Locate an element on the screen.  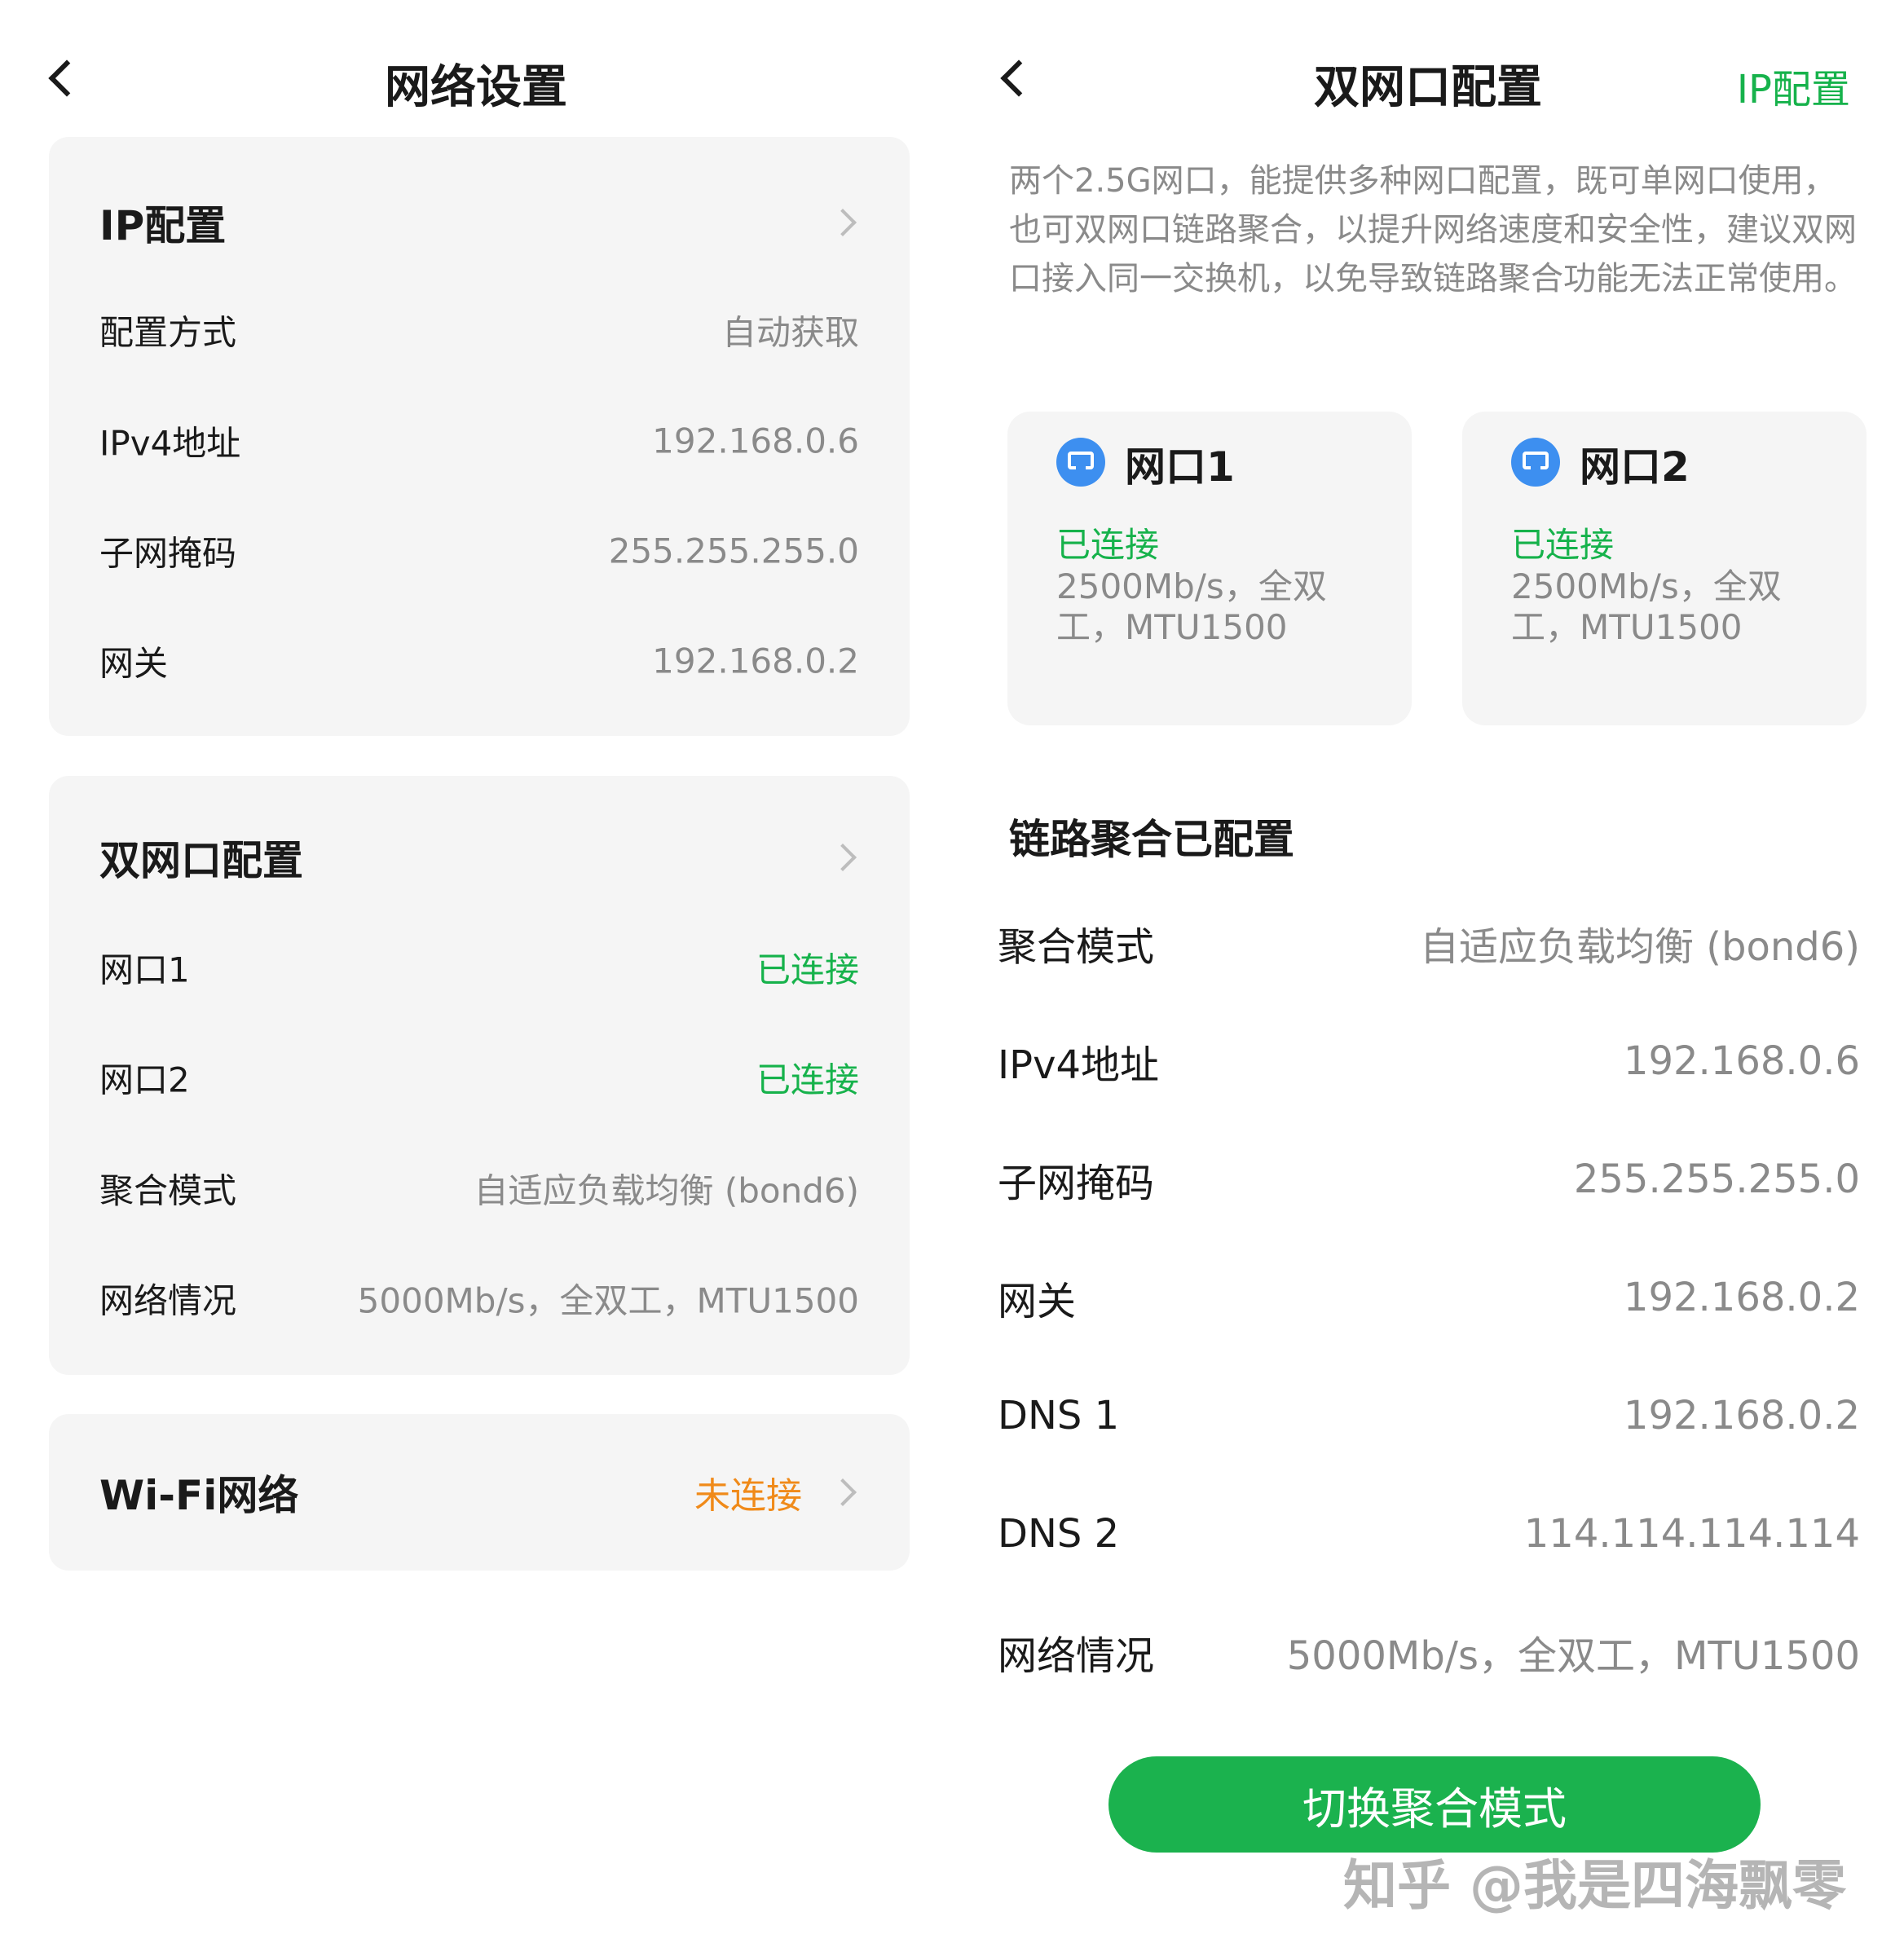
row-dns-2: DNS 2 114.114.114.114 is located at coordinates (1429, 1534).